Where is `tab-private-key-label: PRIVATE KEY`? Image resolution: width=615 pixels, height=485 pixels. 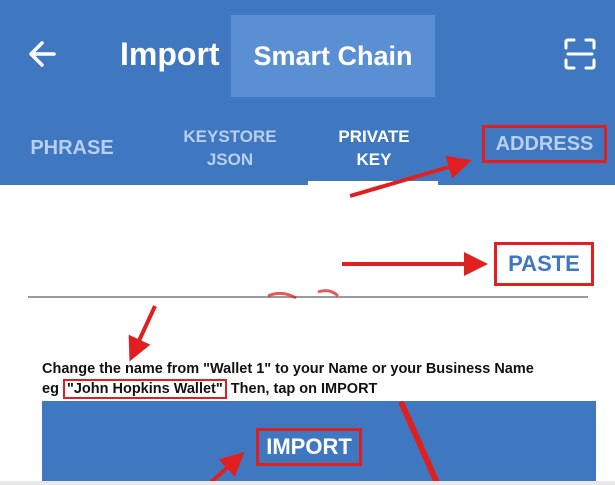 tab-private-key-label: PRIVATE KEY is located at coordinates (374, 148).